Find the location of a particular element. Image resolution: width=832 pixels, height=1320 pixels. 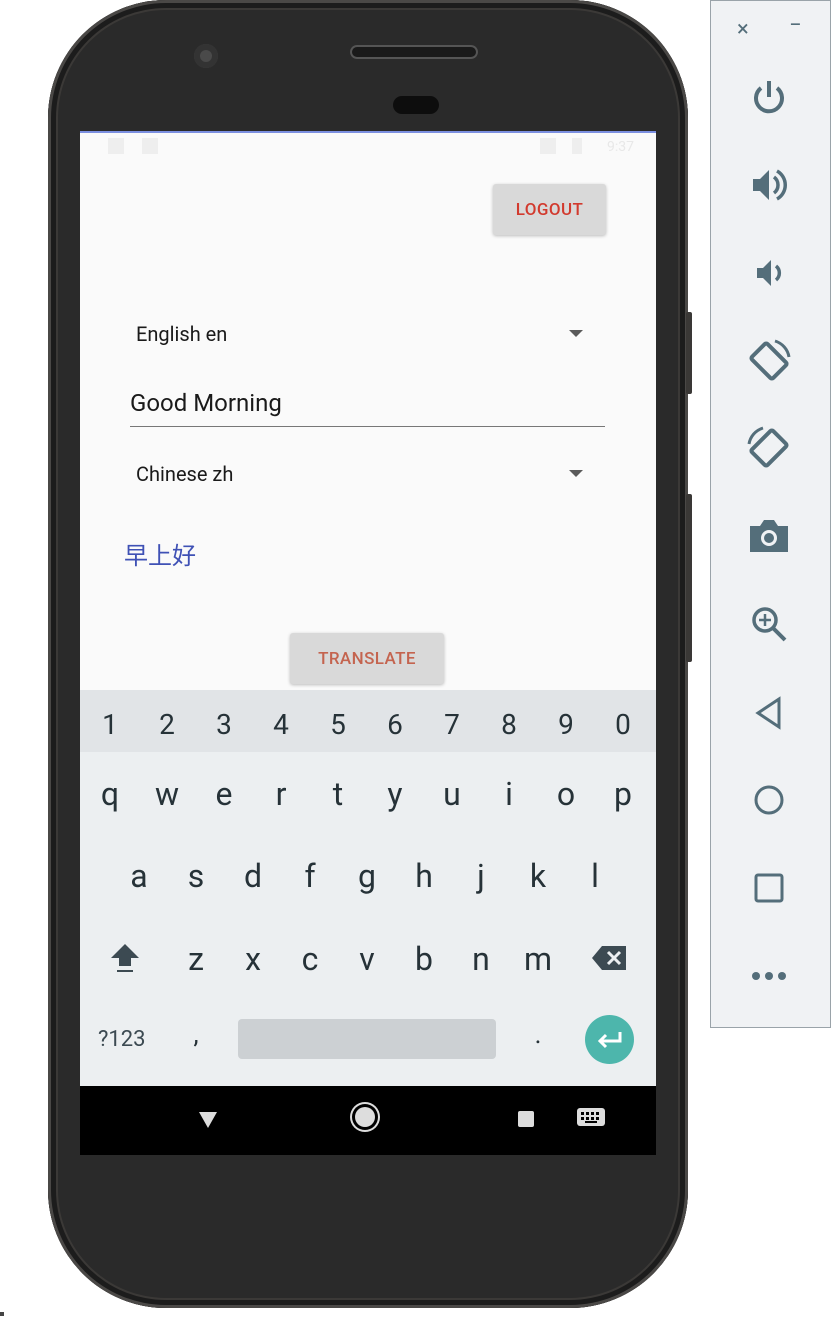

key-8: 8 is located at coordinates (509, 724).